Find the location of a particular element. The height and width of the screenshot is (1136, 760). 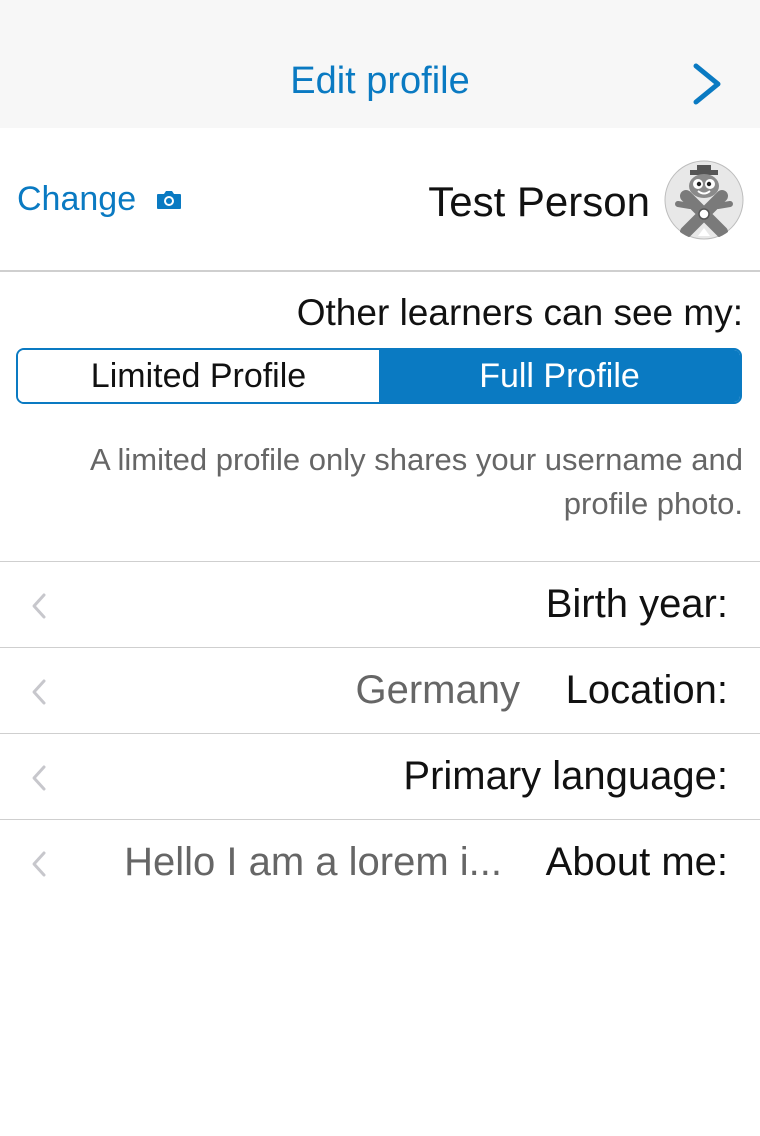

location-label: Location: is located at coordinates (646, 690).